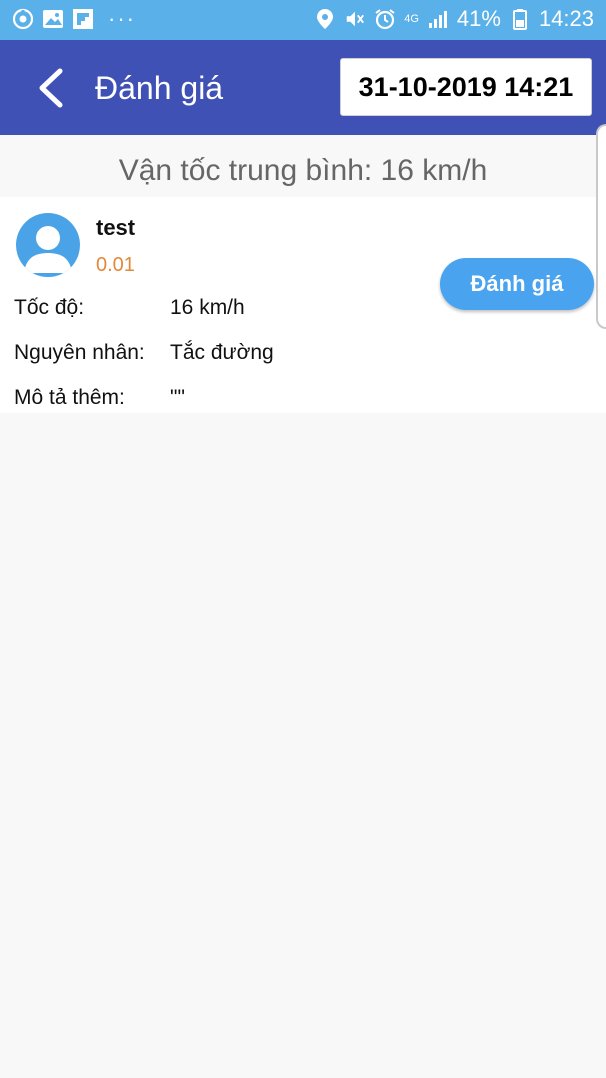  What do you see at coordinates (520, 19) in the screenshot?
I see `battery-icon` at bounding box center [520, 19].